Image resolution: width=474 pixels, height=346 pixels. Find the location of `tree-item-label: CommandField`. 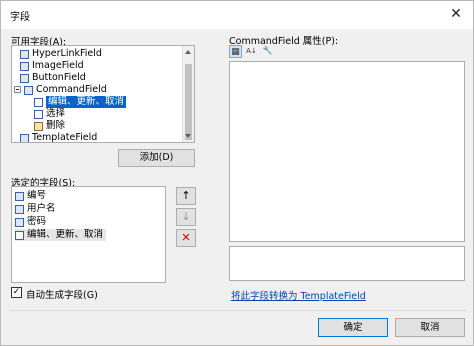

tree-item-label: CommandField is located at coordinates (71, 89).